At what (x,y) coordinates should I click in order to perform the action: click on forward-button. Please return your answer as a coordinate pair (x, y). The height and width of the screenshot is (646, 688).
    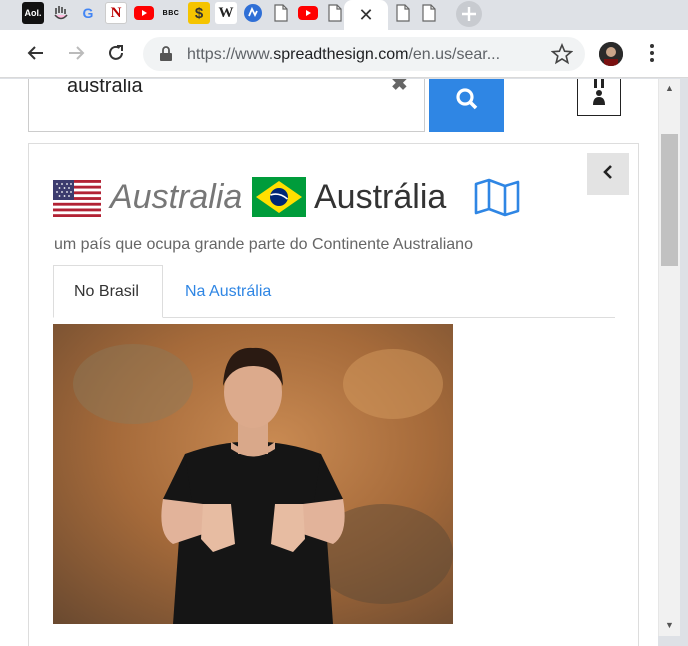
    Looking at the image, I should click on (76, 53).